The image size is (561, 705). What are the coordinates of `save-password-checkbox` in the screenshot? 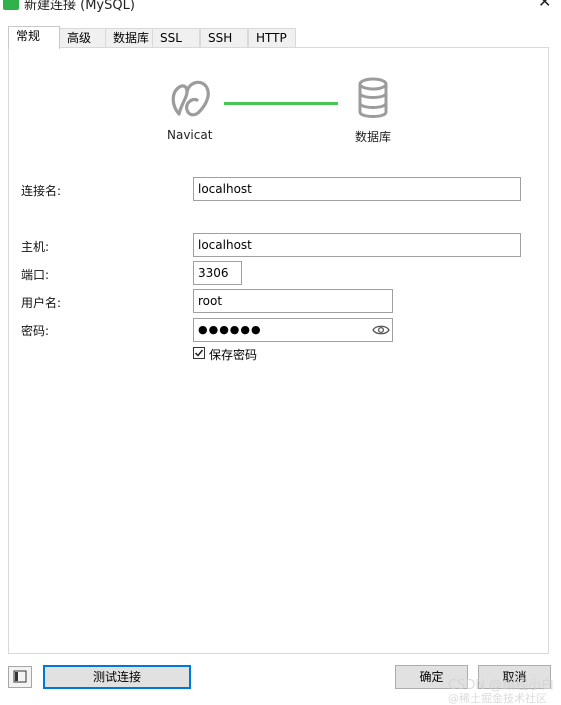 It's located at (199, 353).